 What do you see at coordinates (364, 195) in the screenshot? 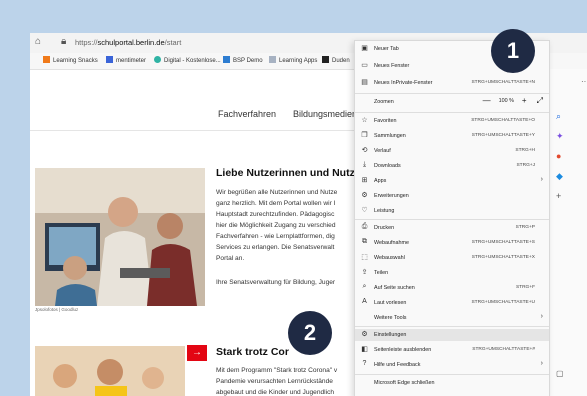
I see `extensions-icon: ⚙` at bounding box center [364, 195].